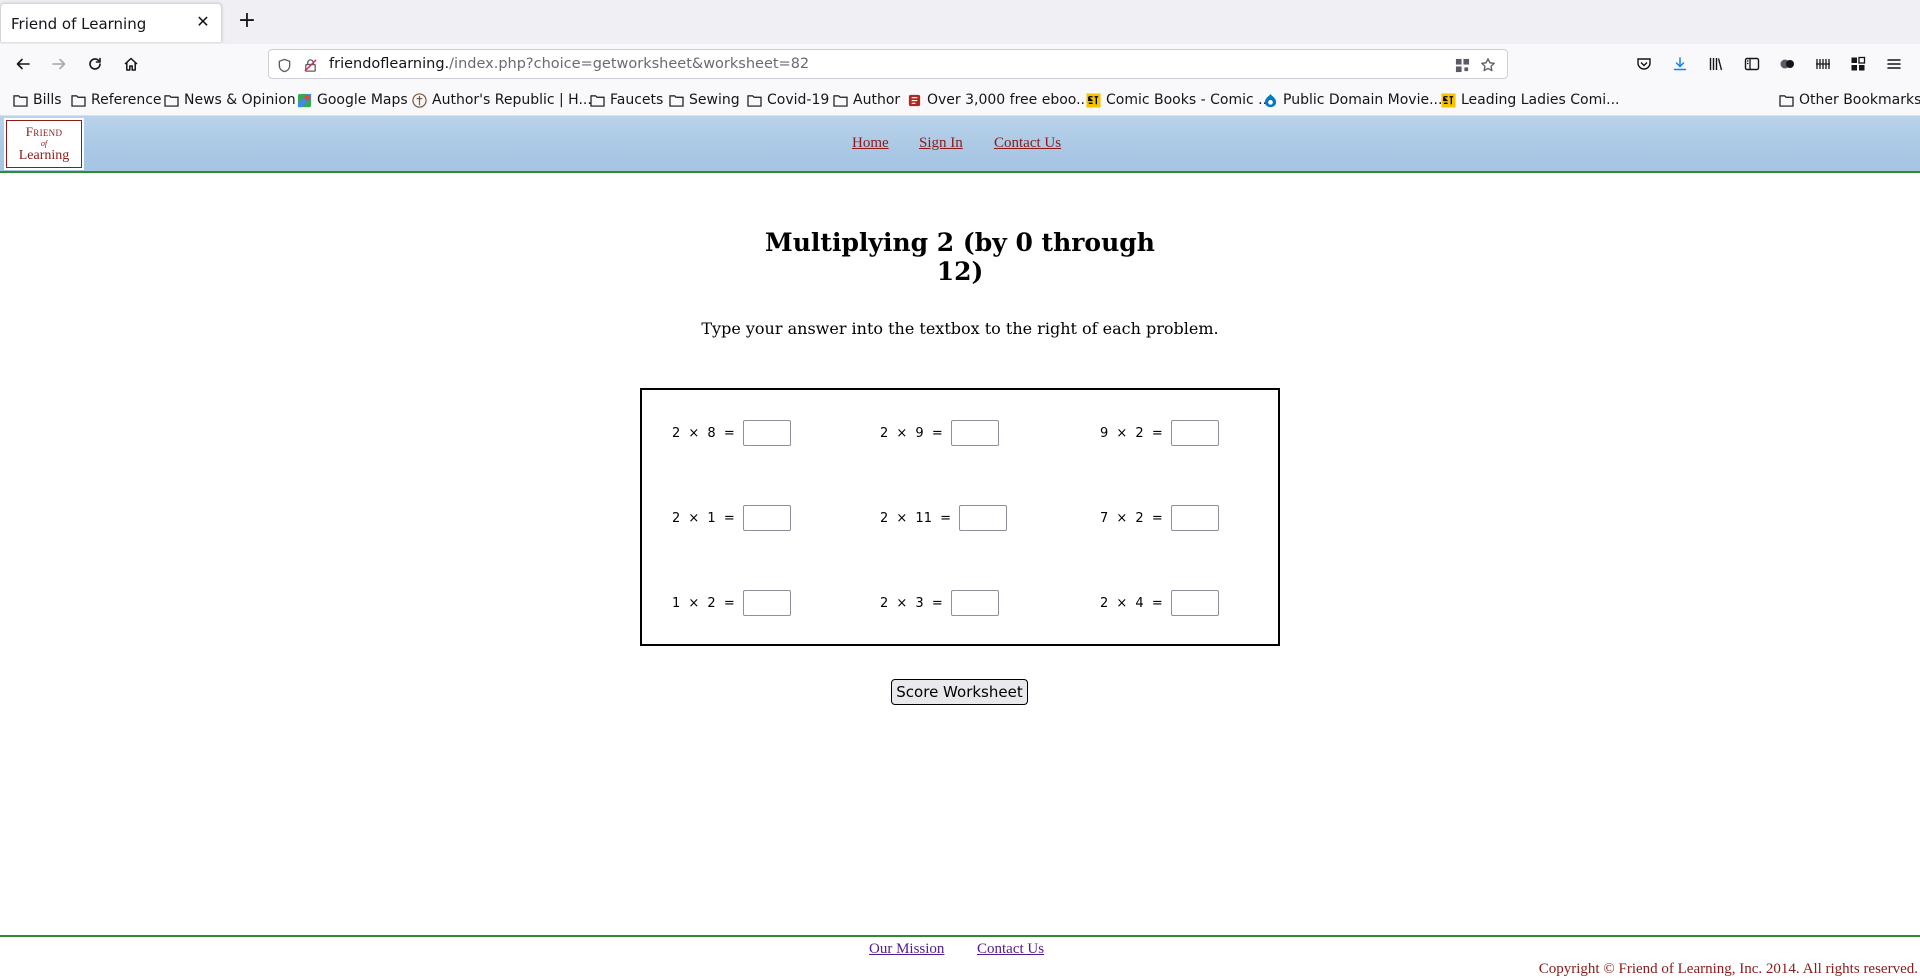  What do you see at coordinates (126, 100) in the screenshot?
I see `bookmark-label: Reference` at bounding box center [126, 100].